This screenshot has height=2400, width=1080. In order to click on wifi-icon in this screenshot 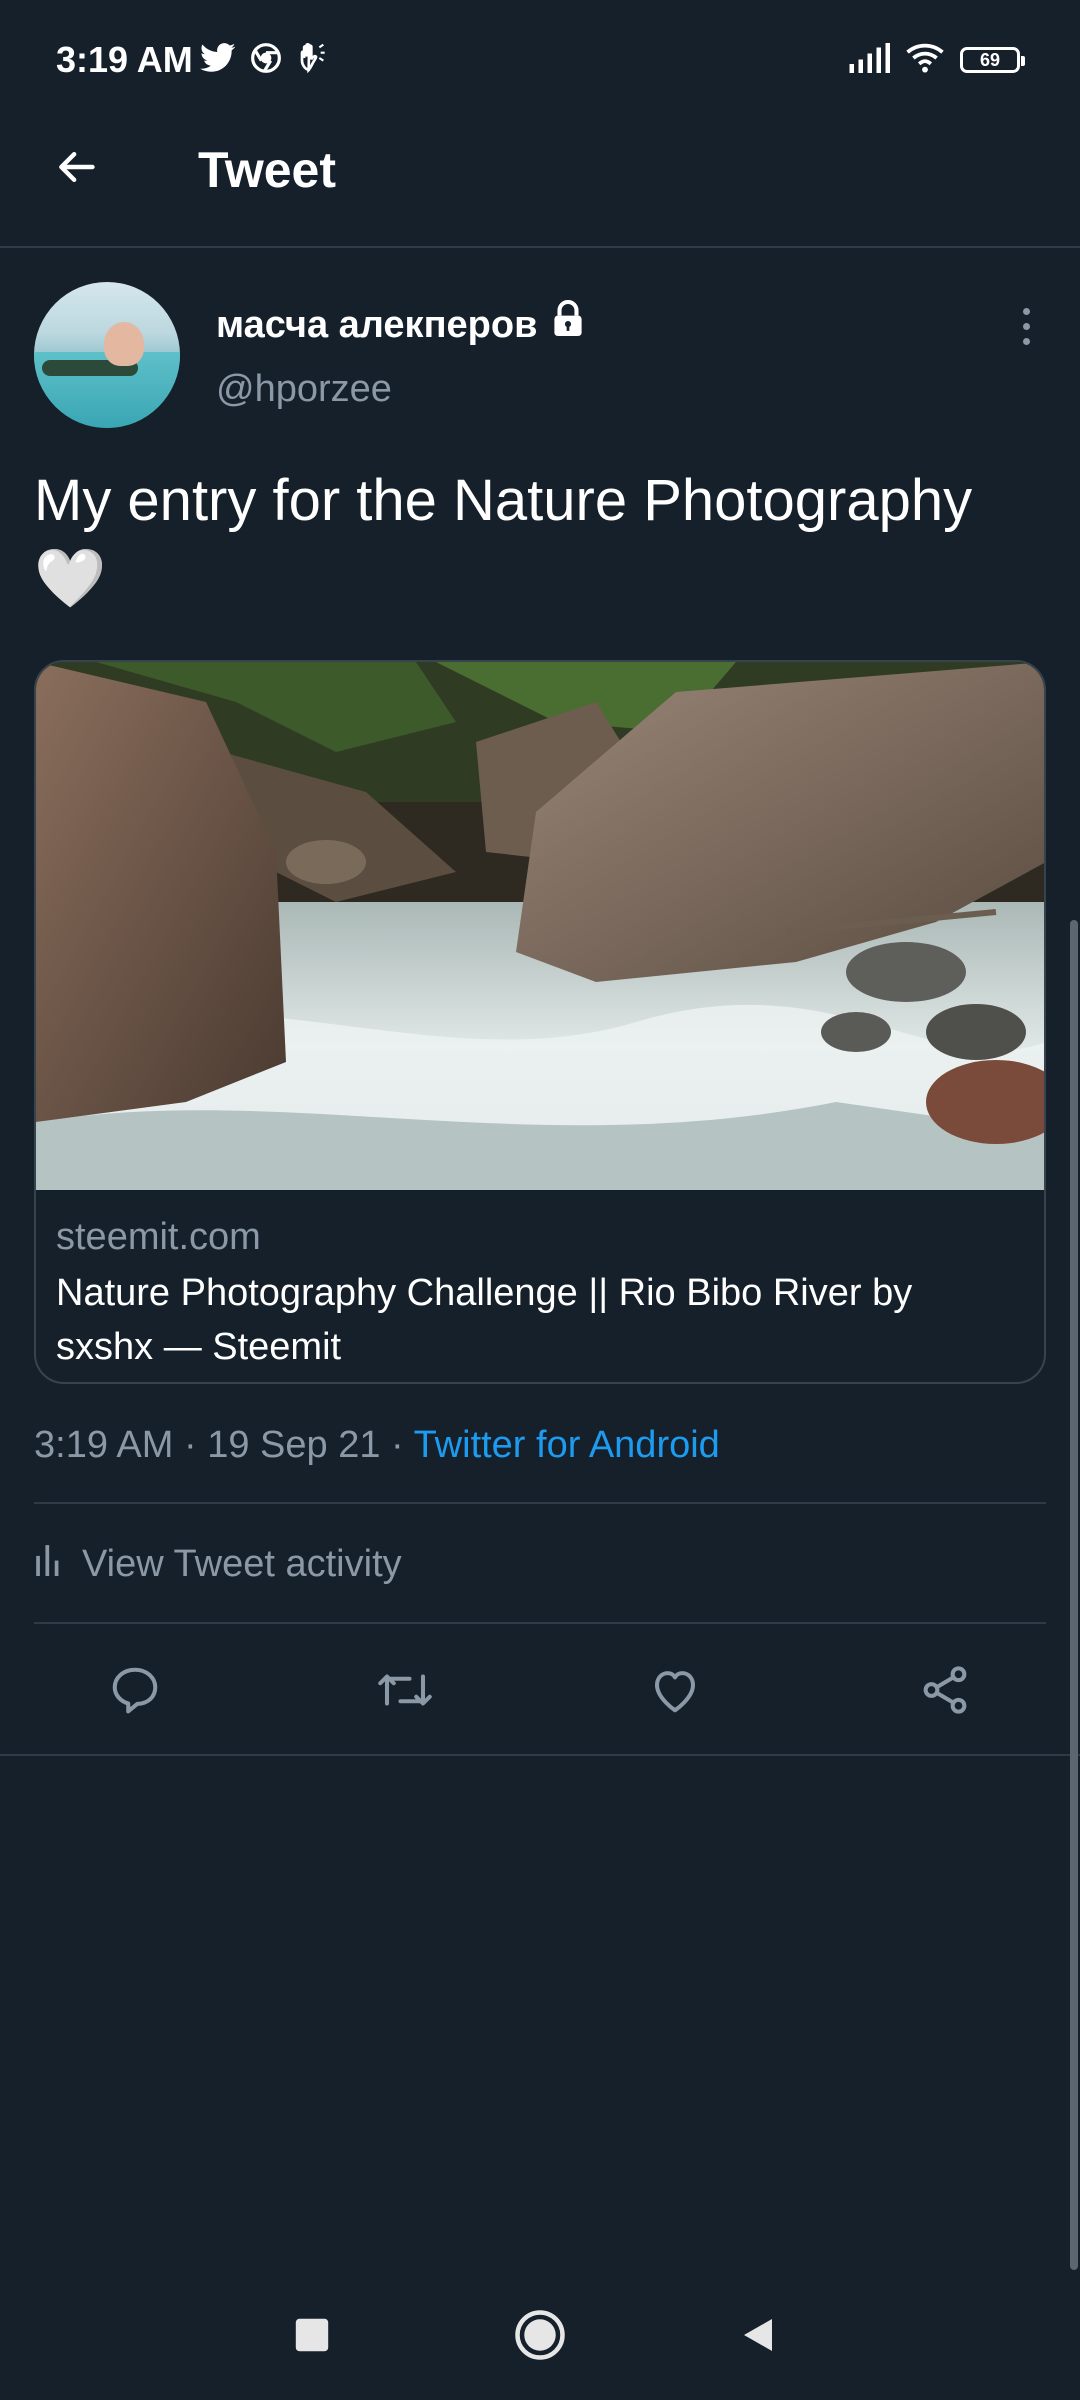, I will do `click(925, 60)`.